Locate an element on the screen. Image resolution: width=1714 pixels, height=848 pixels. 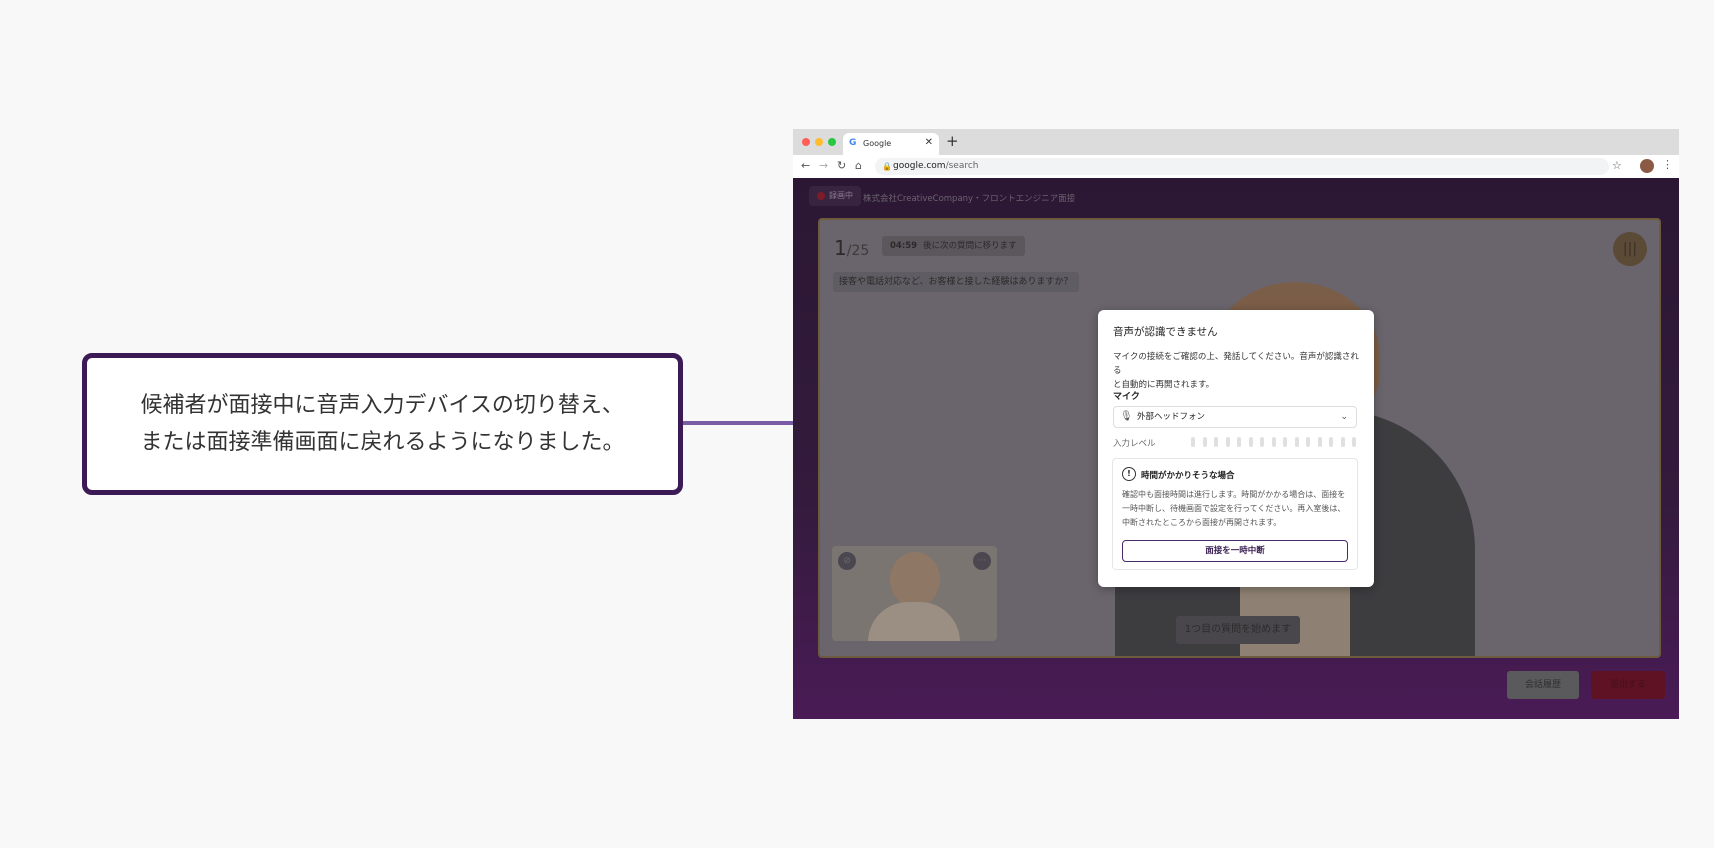
input-level-label: 入力レベル is located at coordinates (1134, 444).